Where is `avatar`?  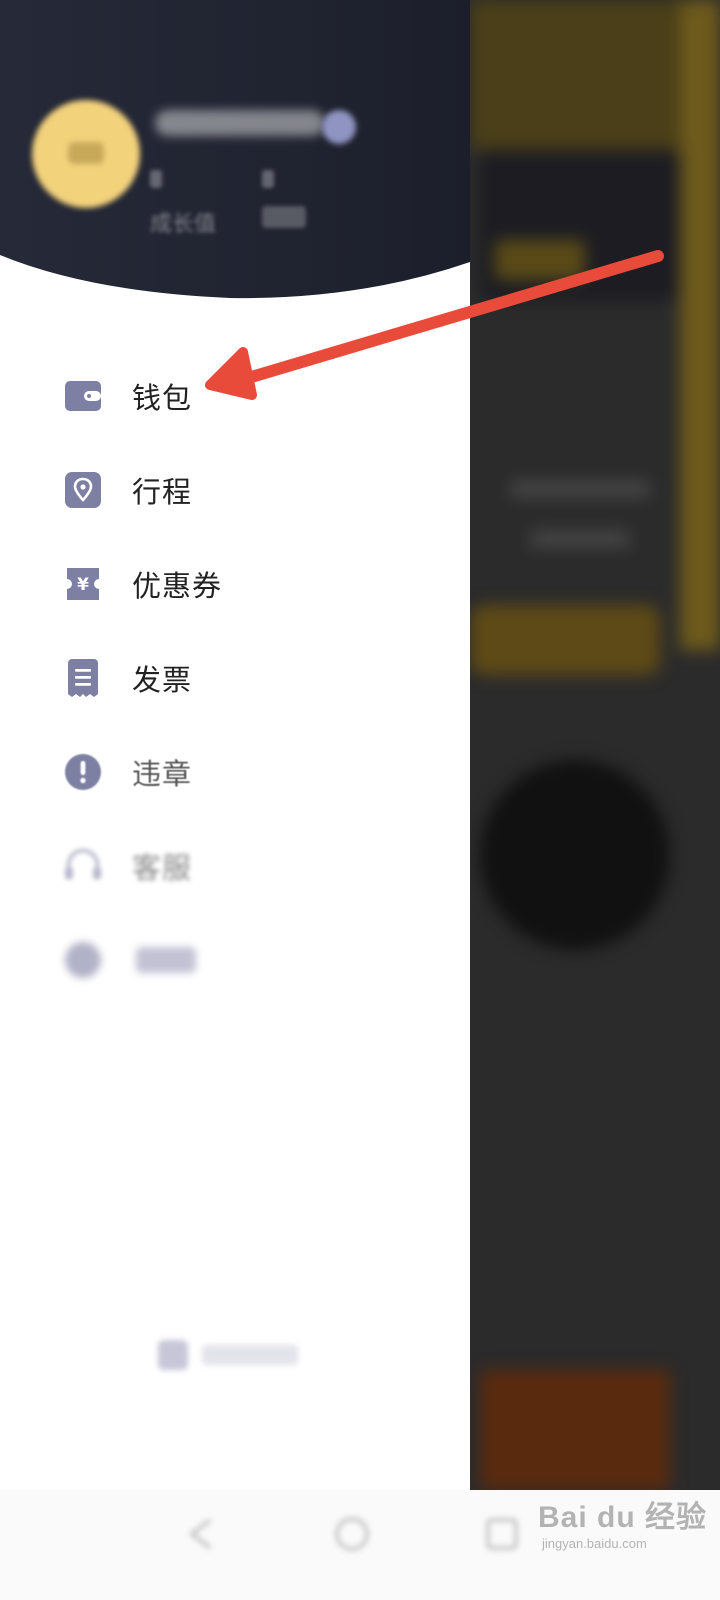 avatar is located at coordinates (86, 154).